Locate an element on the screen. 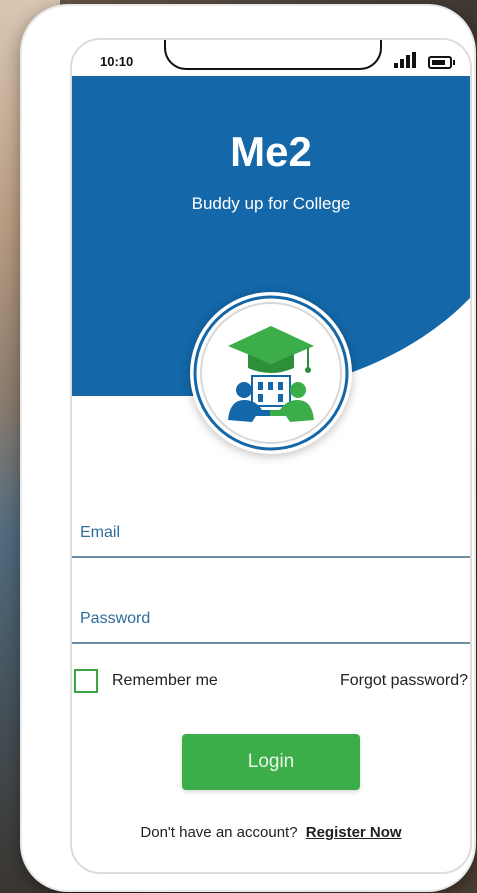  email-input is located at coordinates (270, 533).